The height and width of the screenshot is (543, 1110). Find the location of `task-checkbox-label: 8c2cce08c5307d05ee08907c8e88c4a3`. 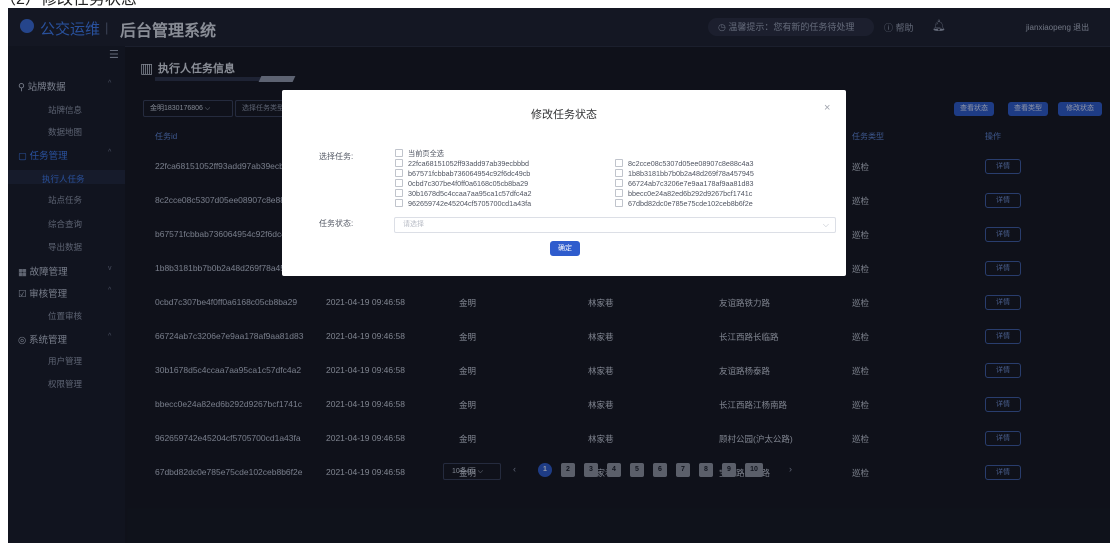

task-checkbox-label: 8c2cce08c5307d05ee08907c8e88c4a3 is located at coordinates (691, 163).